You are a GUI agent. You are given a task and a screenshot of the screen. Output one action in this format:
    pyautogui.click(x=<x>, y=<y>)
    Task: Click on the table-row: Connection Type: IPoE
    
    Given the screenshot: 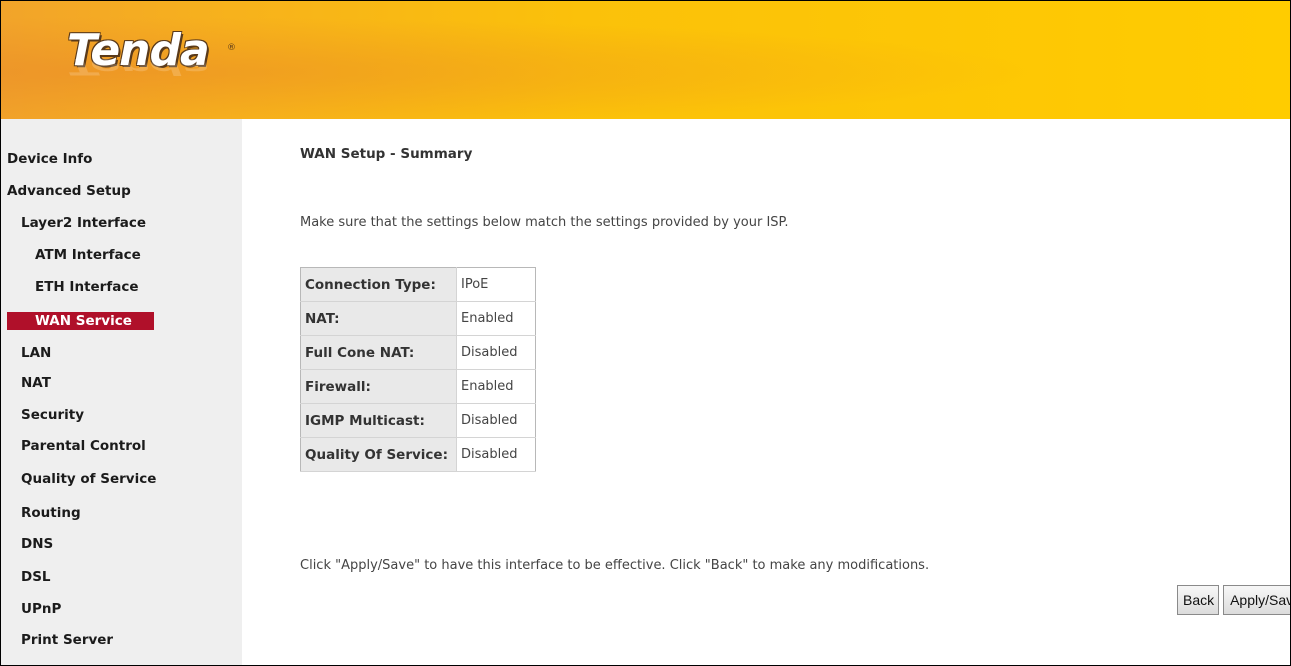 What is the action you would take?
    pyautogui.click(x=418, y=284)
    